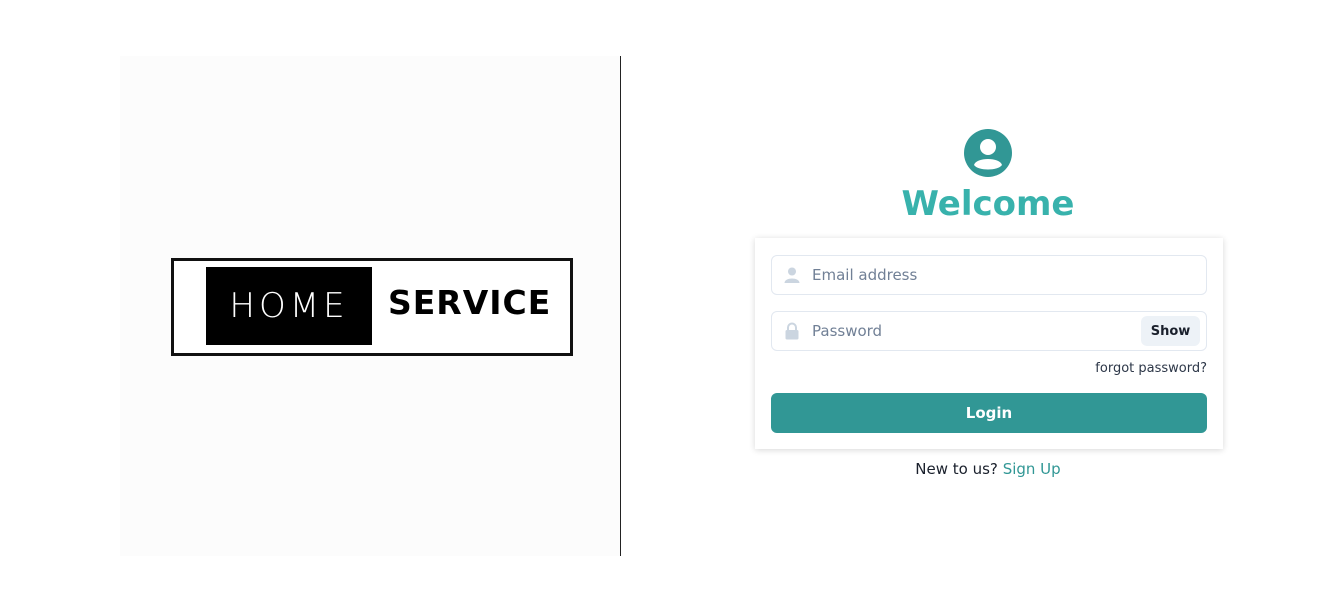  I want to click on home-service-logo: HOME SERVICE, so click(372, 307).